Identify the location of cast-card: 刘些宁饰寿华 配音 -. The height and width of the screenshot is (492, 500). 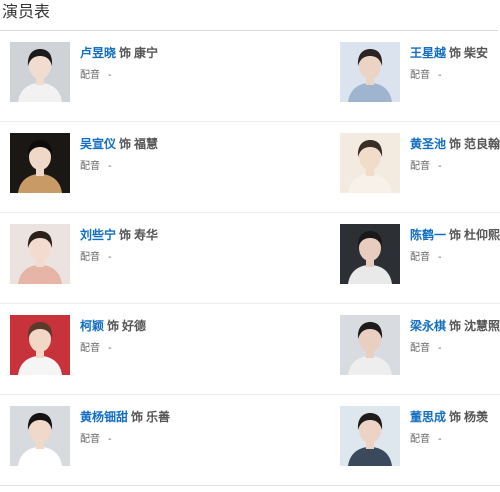
(95, 255).